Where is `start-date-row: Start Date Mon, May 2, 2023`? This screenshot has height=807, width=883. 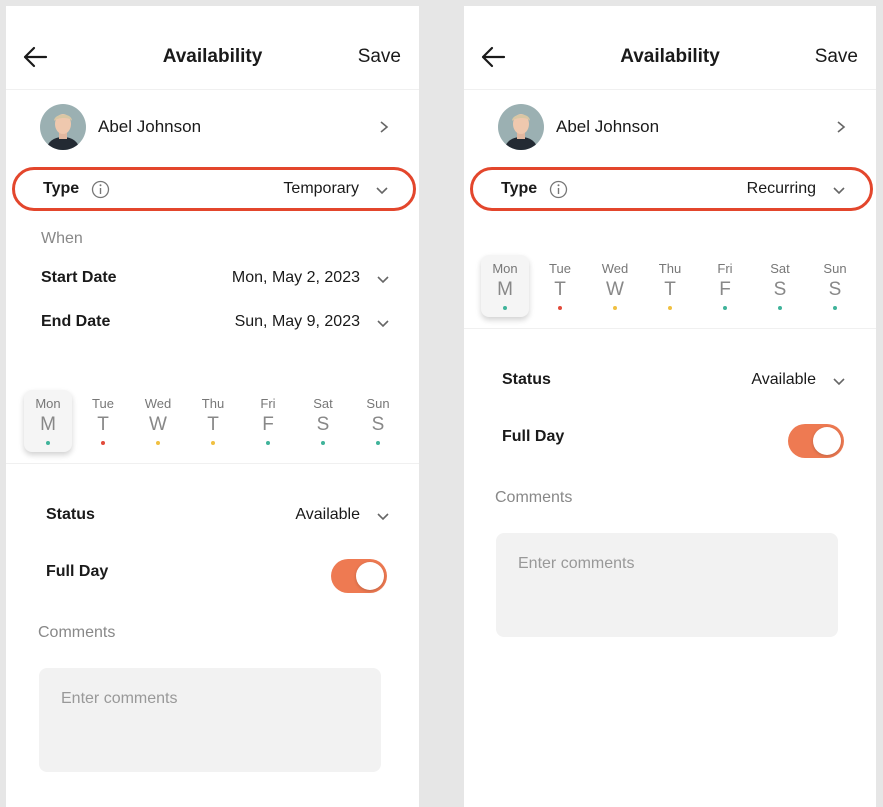
start-date-row: Start Date Mon, May 2, 2023 is located at coordinates (212, 280).